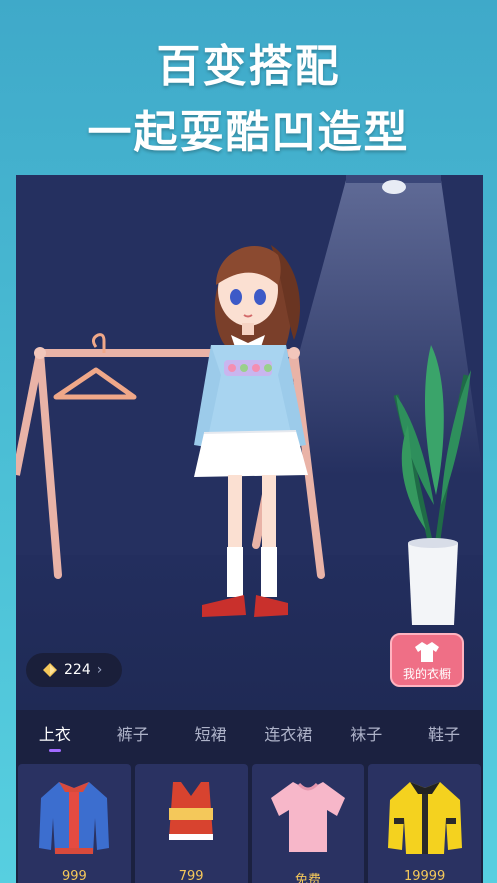  What do you see at coordinates (191, 811) in the screenshot?
I see `crop-top-icon` at bounding box center [191, 811].